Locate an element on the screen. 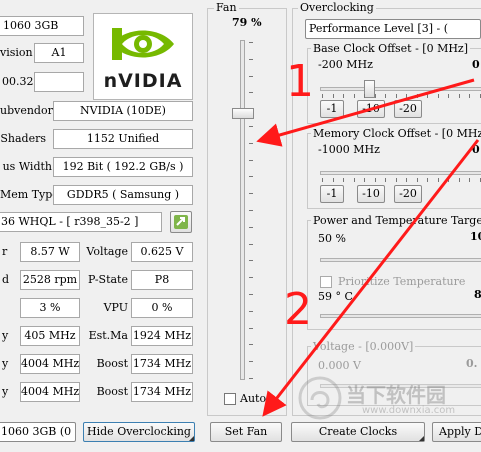 Image resolution: width=481 pixels, height=452 pixels. power-target-value: 50 % is located at coordinates (332, 238).